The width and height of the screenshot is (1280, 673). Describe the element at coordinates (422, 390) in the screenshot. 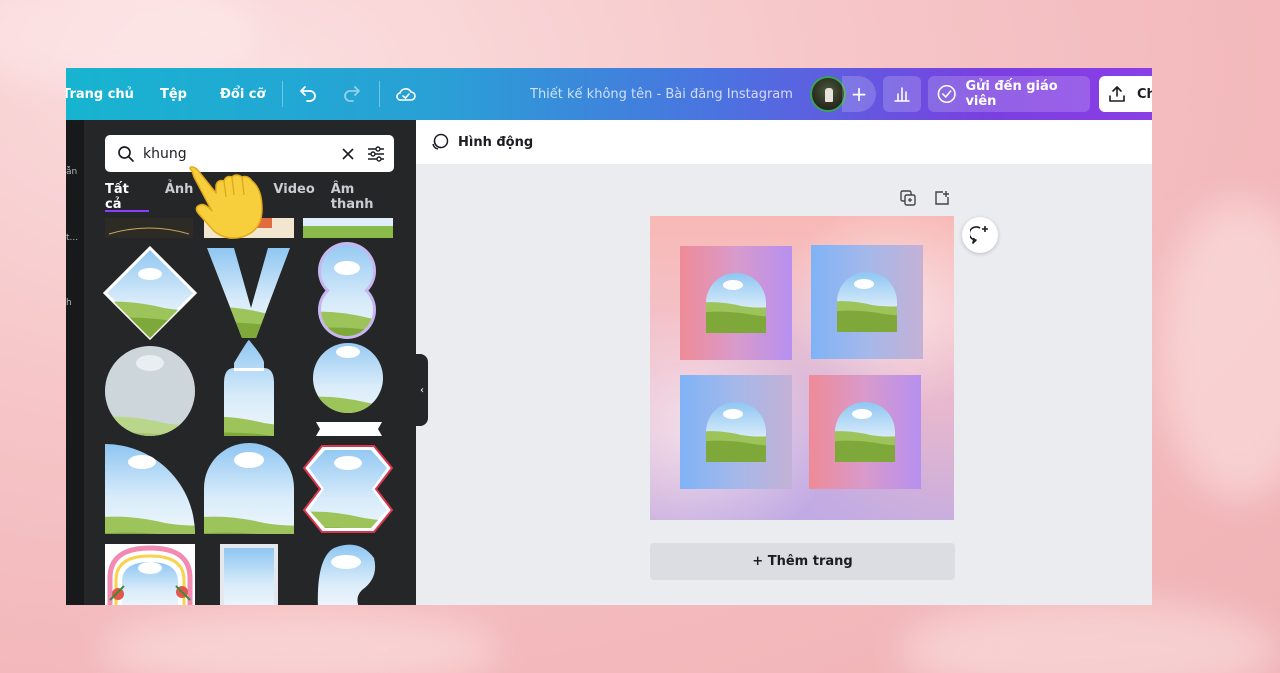

I see `collapse-panel-button: ‹` at that location.